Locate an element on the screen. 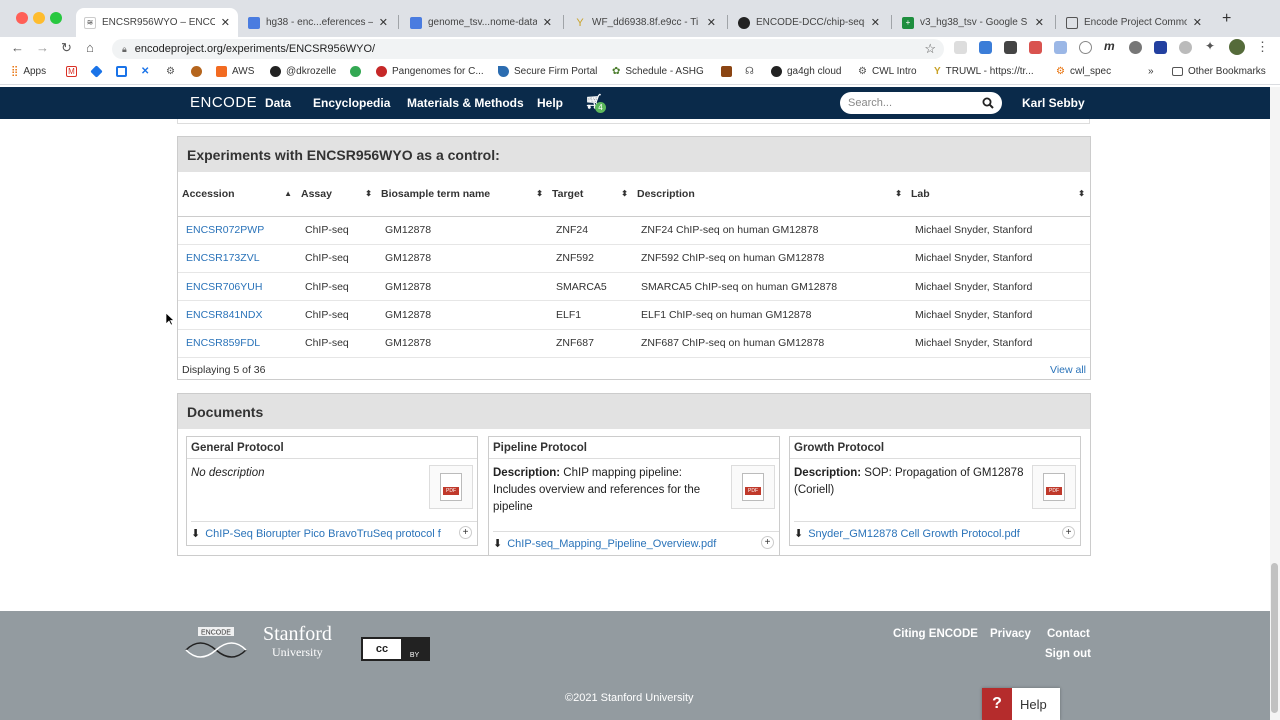 This screenshot has height=720, width=1280. document-file-link: Snyder_GM12878 Cell Growth Protocol.pdf is located at coordinates (914, 534).